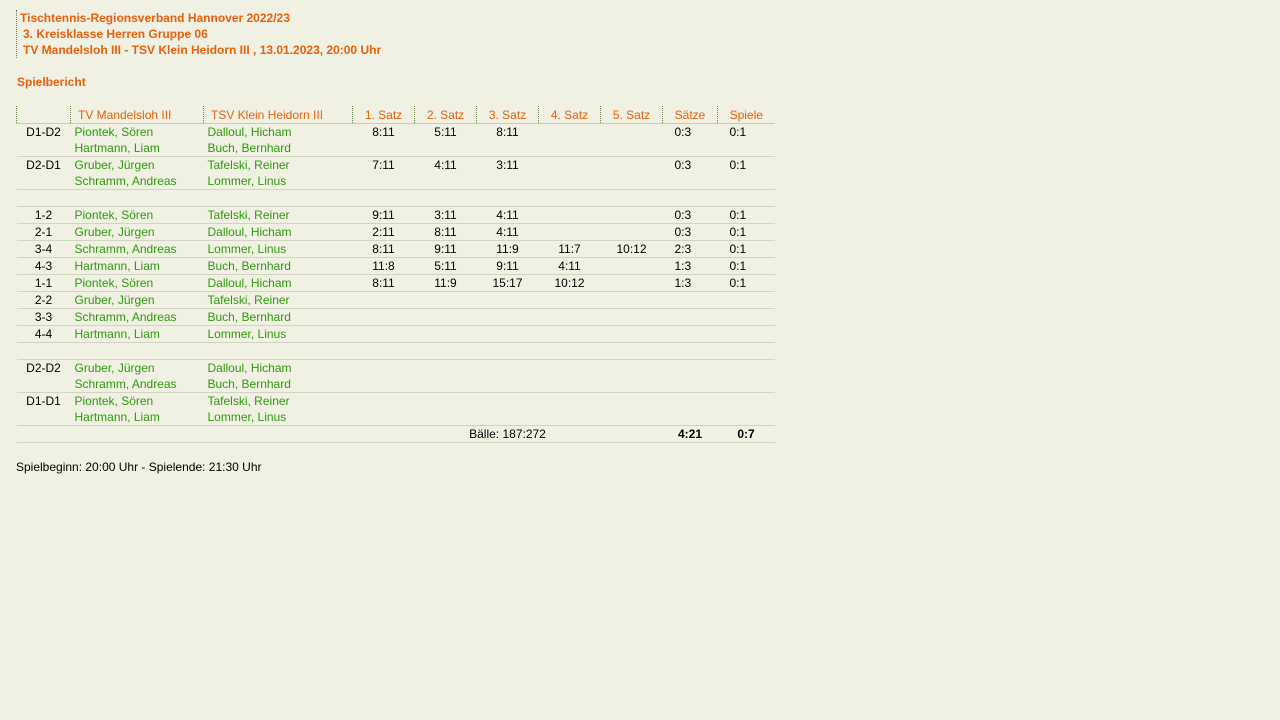 This screenshot has height=720, width=1280. Describe the element at coordinates (383, 165) in the screenshot. I see `set-score: 7:11` at that location.